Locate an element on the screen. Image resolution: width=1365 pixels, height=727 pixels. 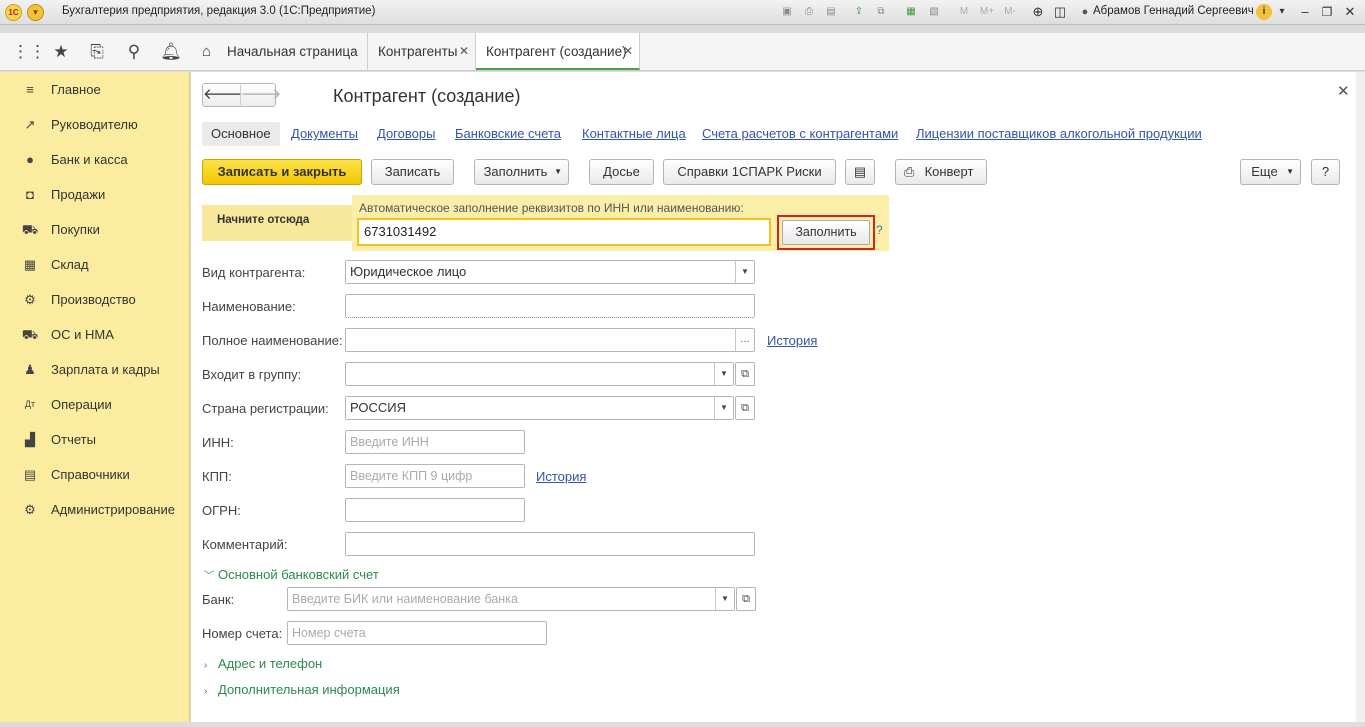
sidebar-item-manager: ↗ Руководителю is located at coordinates (95, 124).